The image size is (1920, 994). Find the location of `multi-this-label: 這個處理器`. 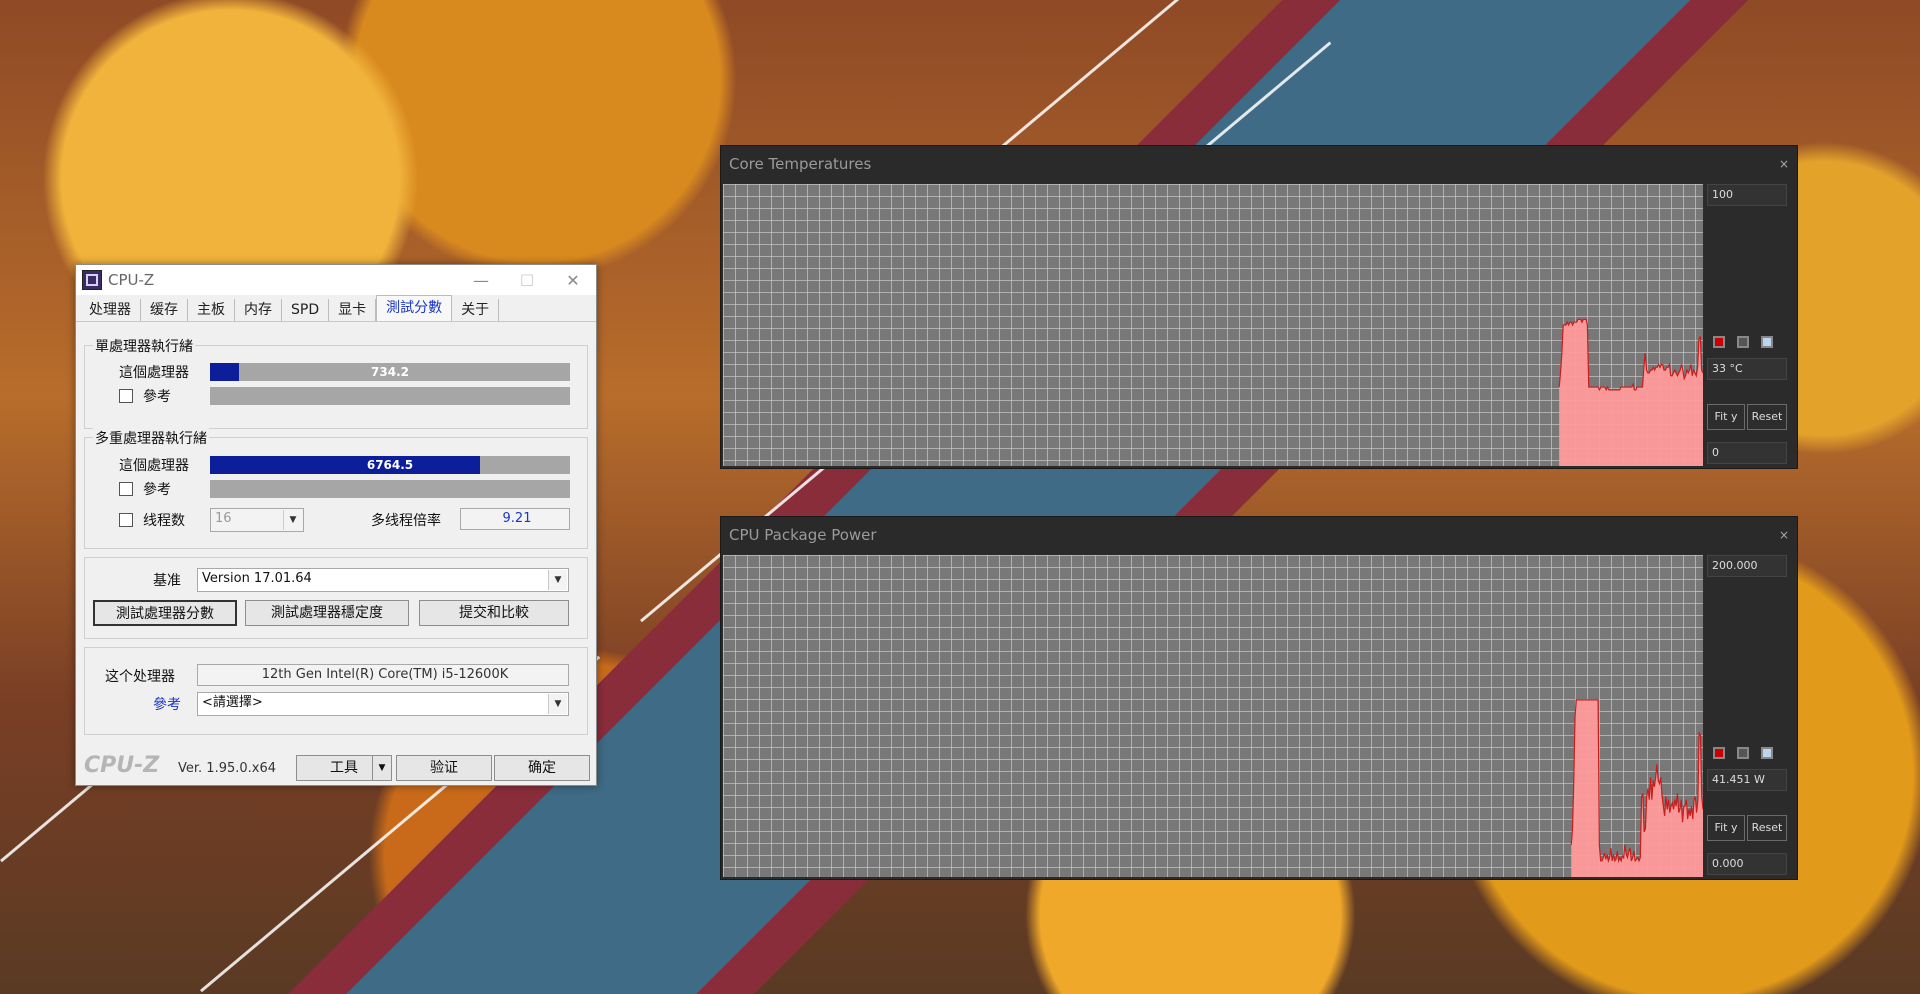

multi-this-label: 這個處理器 is located at coordinates (154, 466).